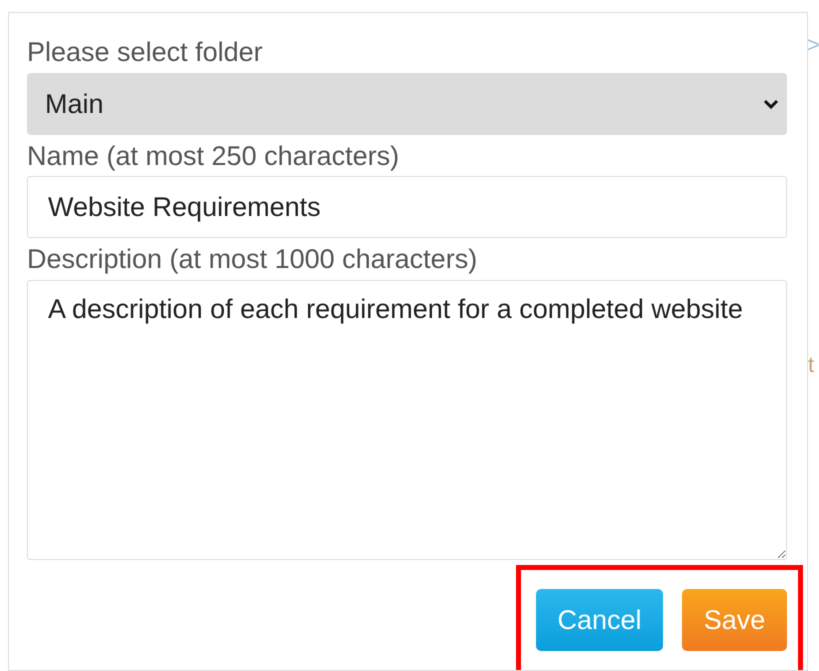  What do you see at coordinates (811, 365) in the screenshot?
I see `background-text: t` at bounding box center [811, 365].